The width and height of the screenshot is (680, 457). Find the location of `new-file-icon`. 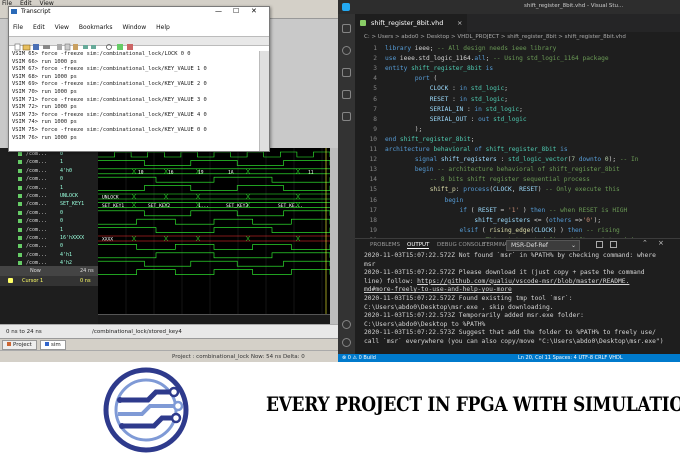

new-file-icon is located at coordinates (17, 47).